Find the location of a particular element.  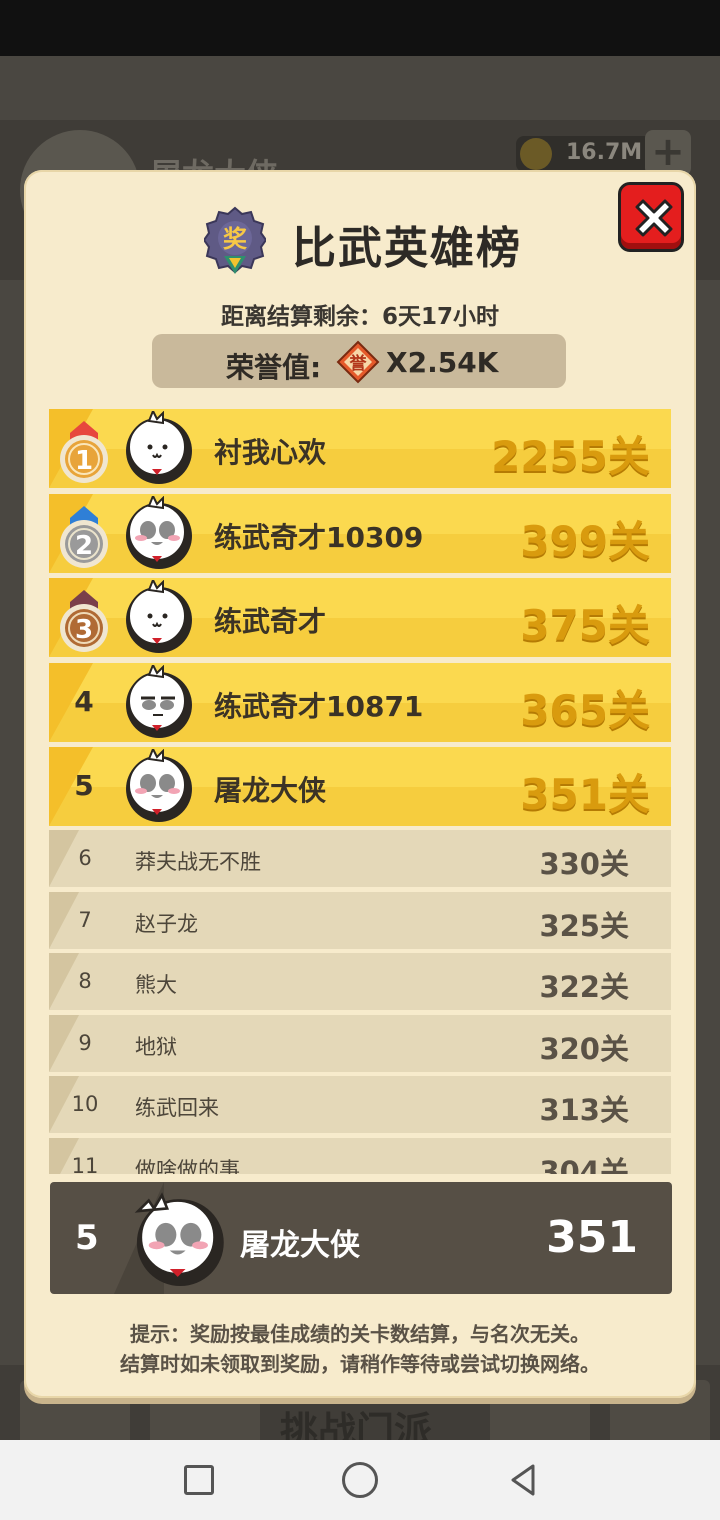

list-name: 熊大 is located at coordinates (156, 985).